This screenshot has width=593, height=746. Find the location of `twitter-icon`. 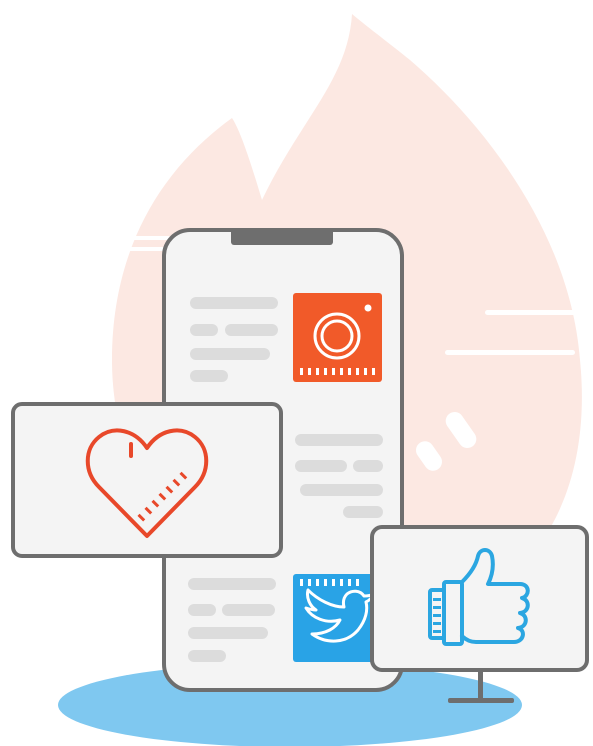

twitter-icon is located at coordinates (335, 618).